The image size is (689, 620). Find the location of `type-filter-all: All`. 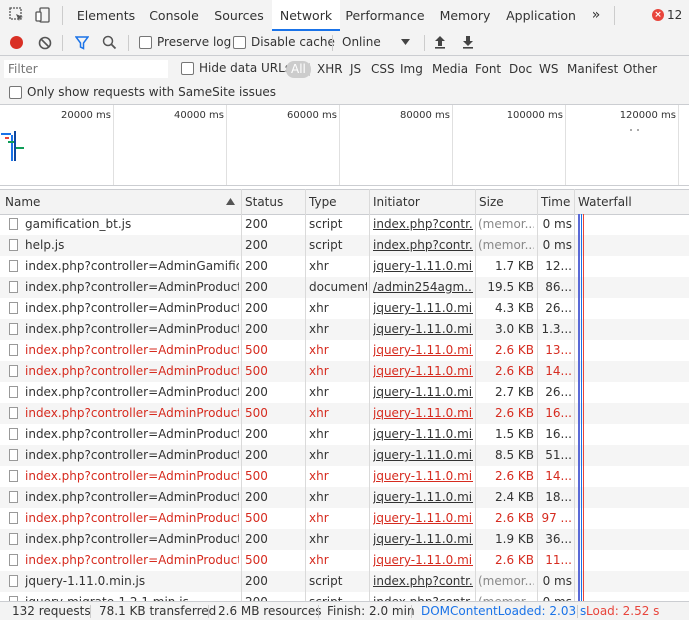

type-filter-all: All is located at coordinates (298, 69).